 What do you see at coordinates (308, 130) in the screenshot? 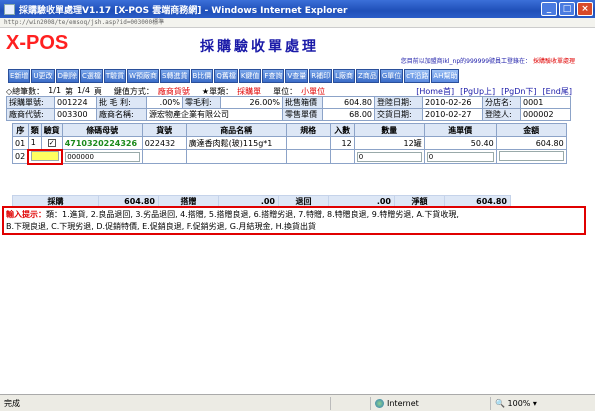
I see `col-spec: 規格` at bounding box center [308, 130].